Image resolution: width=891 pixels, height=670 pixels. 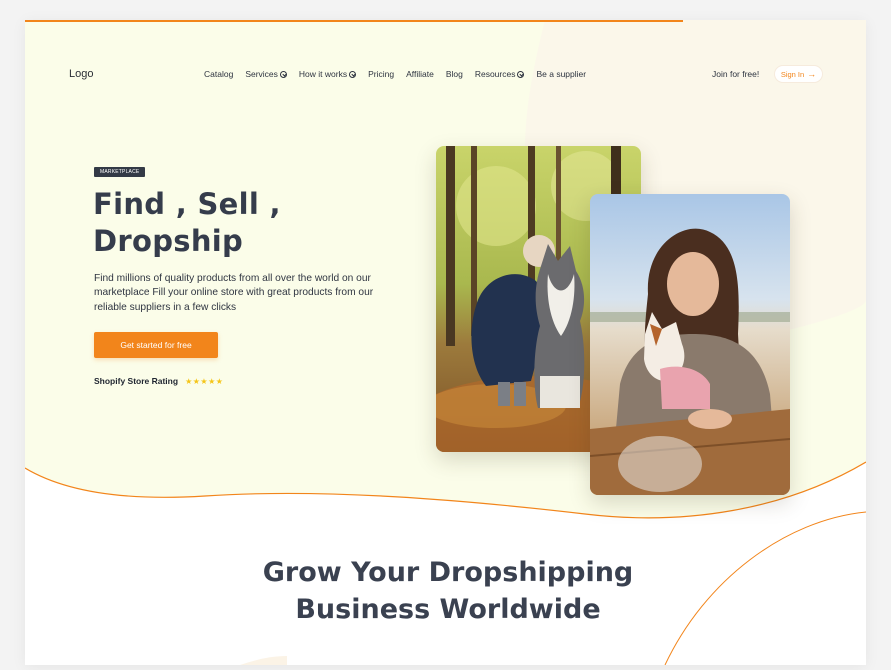 I want to click on nav-label: Pricing, so click(x=381, y=74).